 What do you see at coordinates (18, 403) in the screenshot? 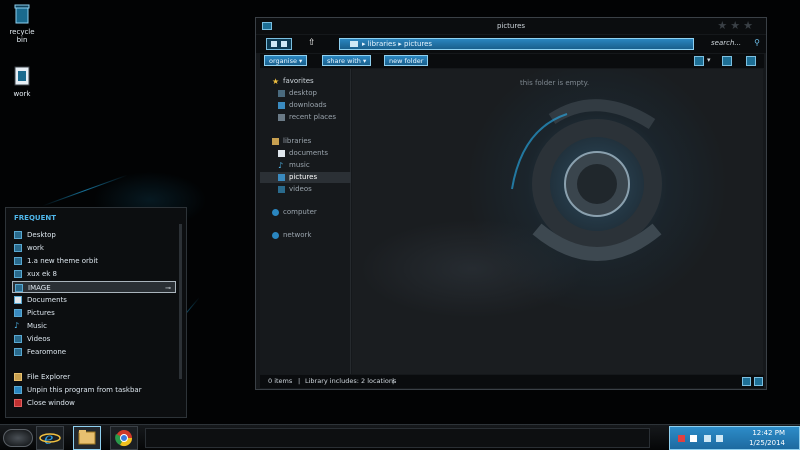
I see `close-icon` at bounding box center [18, 403].